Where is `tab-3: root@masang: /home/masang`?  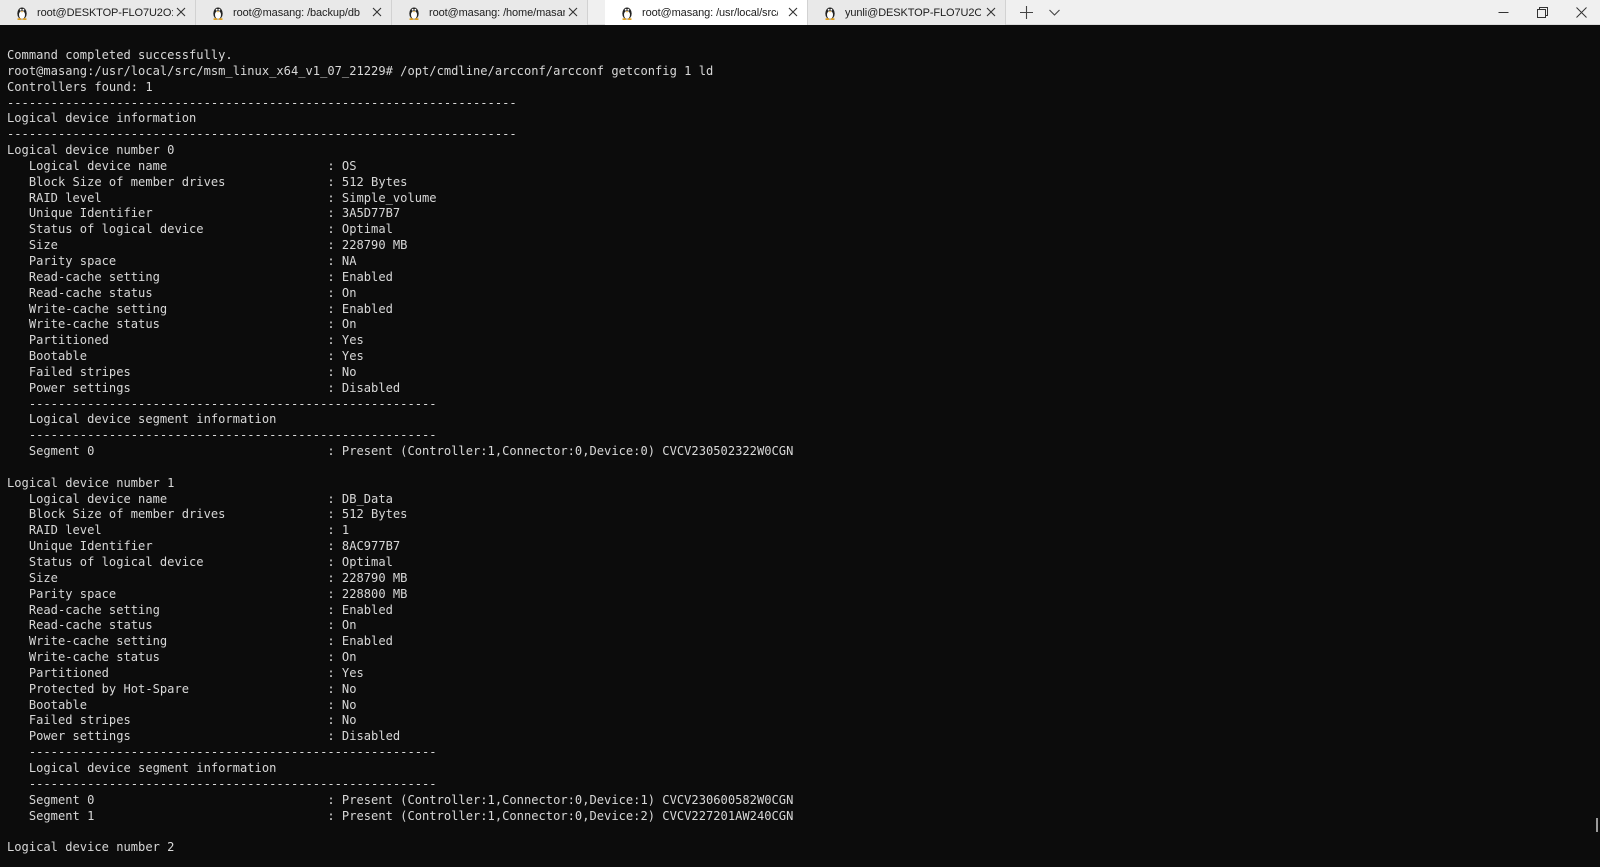 tab-3: root@masang: /home/masang is located at coordinates (490, 12).